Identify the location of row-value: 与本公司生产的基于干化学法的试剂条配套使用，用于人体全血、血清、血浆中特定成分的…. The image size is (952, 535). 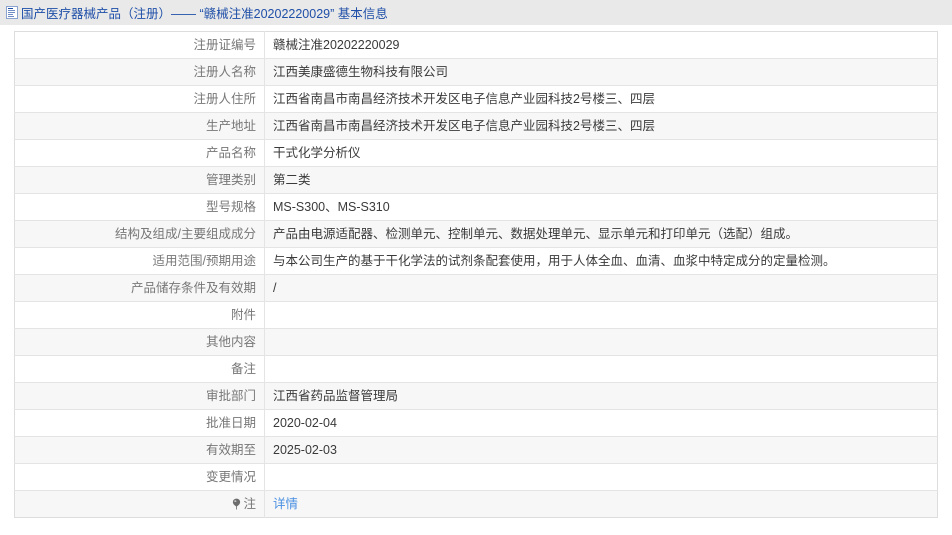
(601, 261).